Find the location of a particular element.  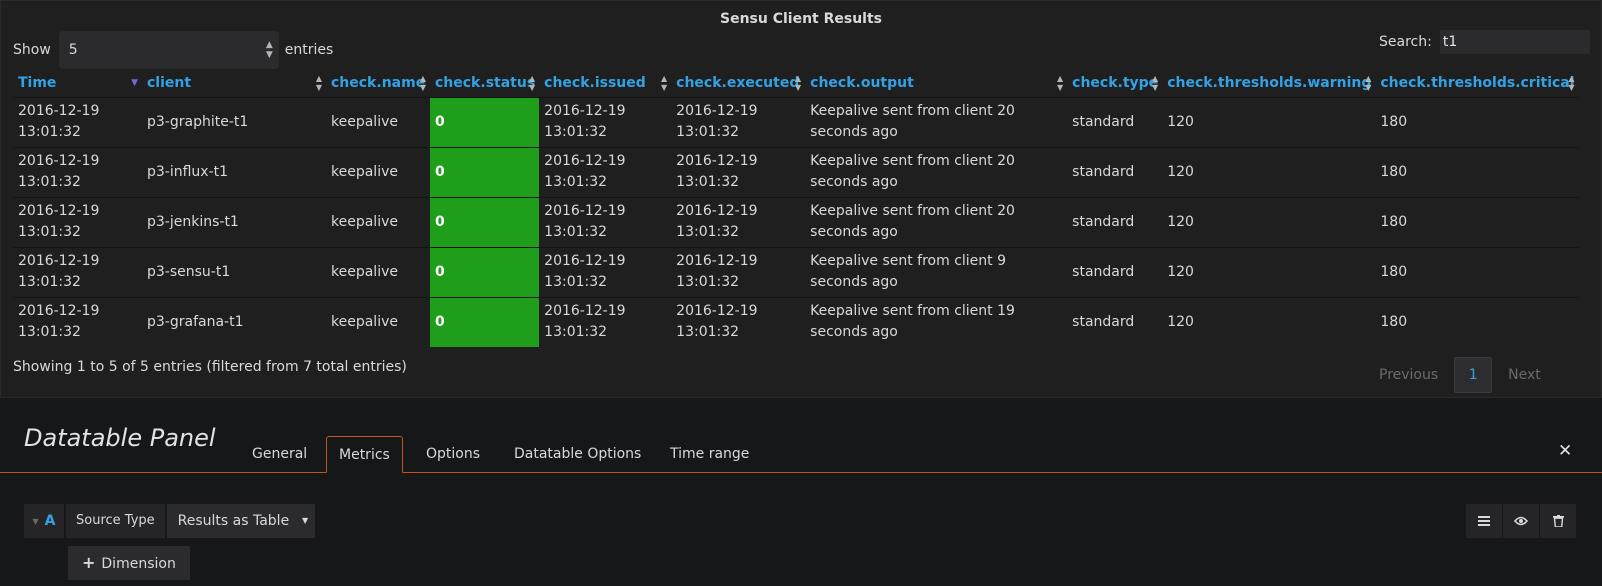

table-cell: p3-sensu-t1 is located at coordinates (234, 271).